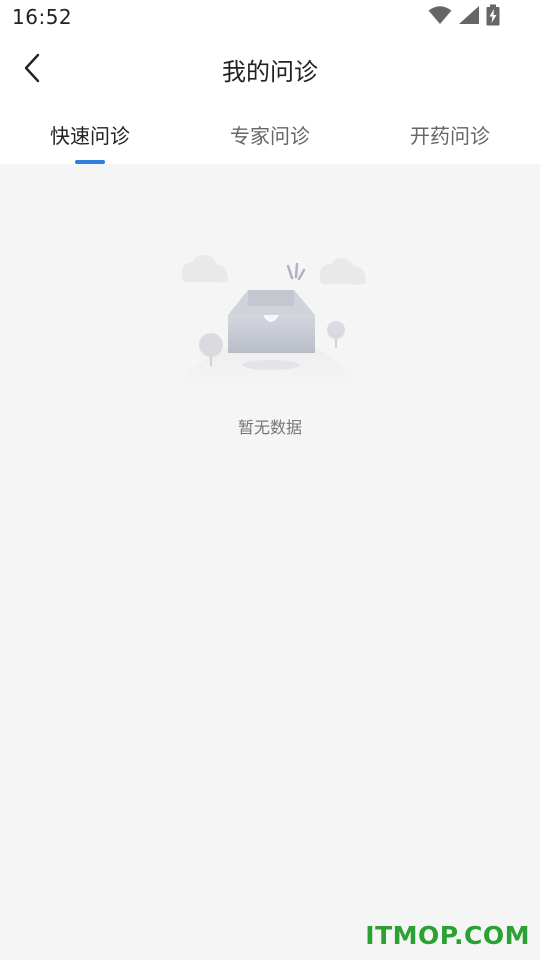 This screenshot has width=540, height=960. I want to click on tab-prescription-consult: 开药问诊, so click(450, 139).